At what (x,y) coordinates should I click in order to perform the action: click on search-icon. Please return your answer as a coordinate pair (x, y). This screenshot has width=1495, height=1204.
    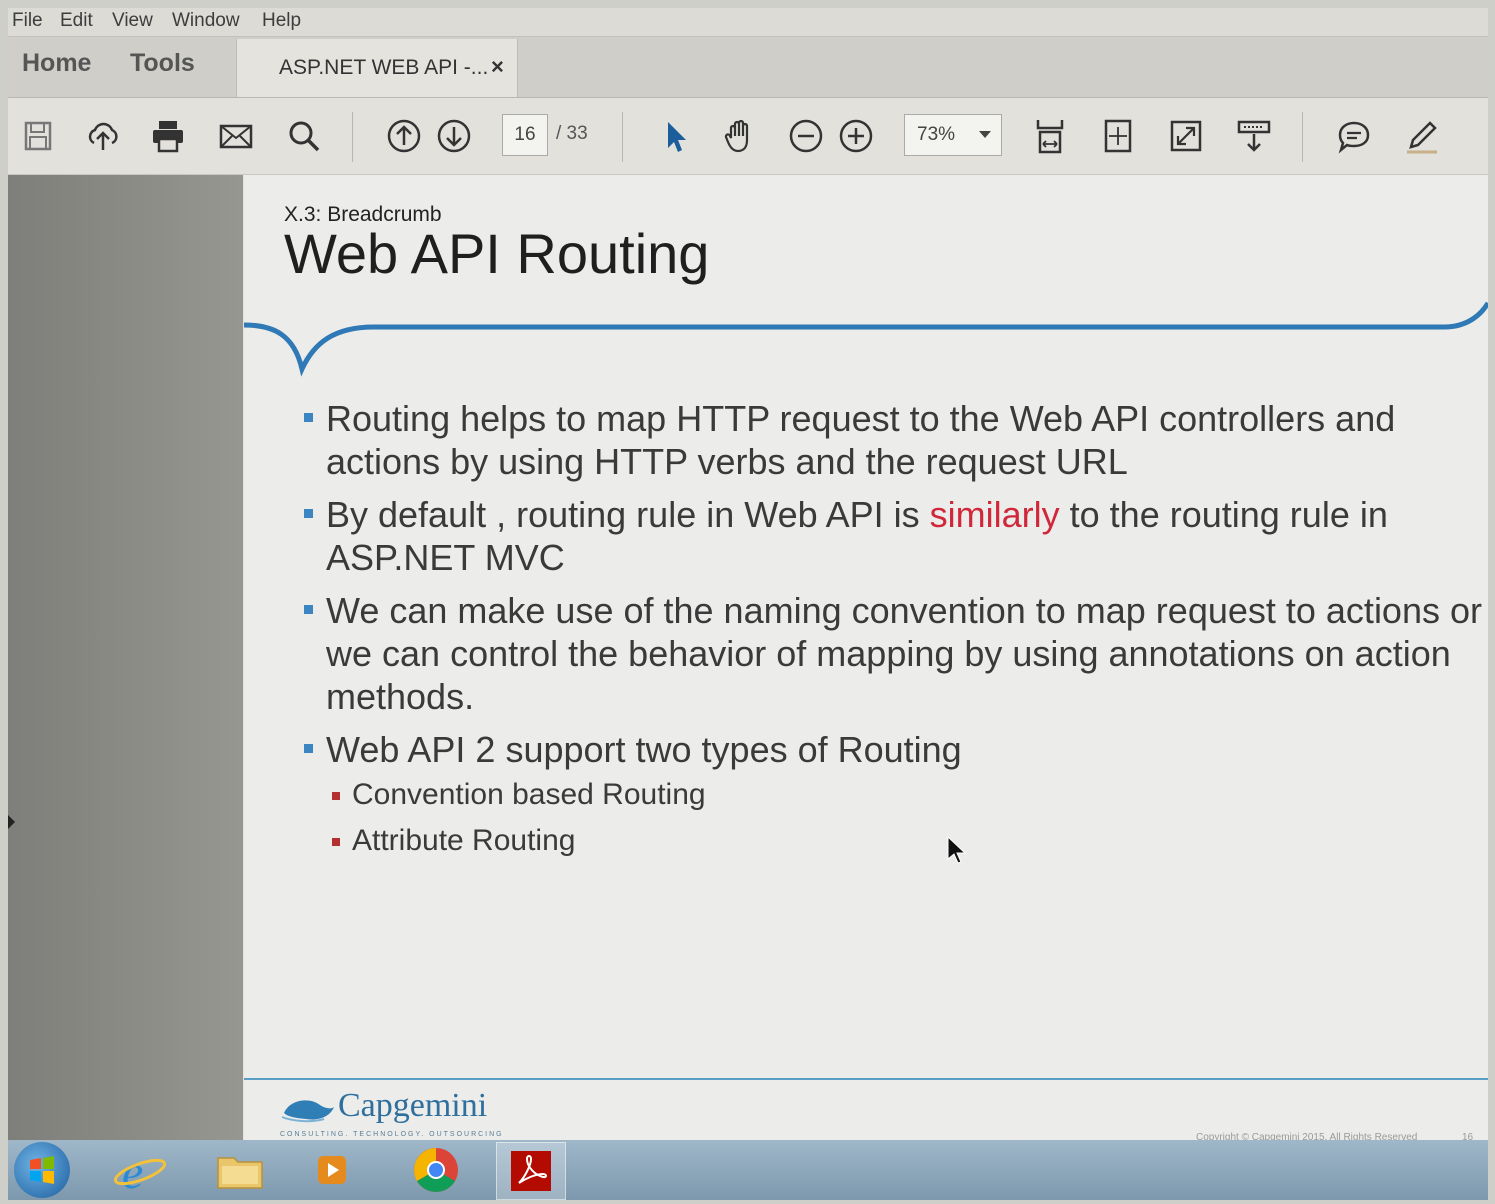
    Looking at the image, I should click on (304, 136).